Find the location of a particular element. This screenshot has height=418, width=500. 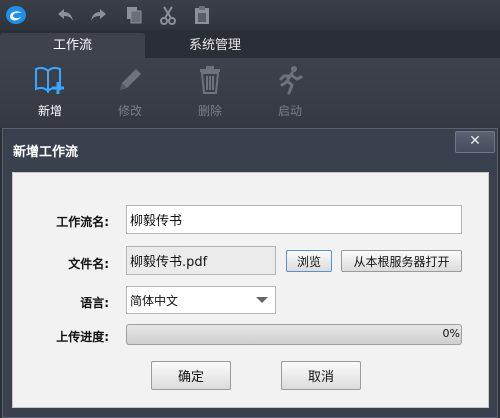

edit-workflow-button: 修改 is located at coordinates (130, 91).